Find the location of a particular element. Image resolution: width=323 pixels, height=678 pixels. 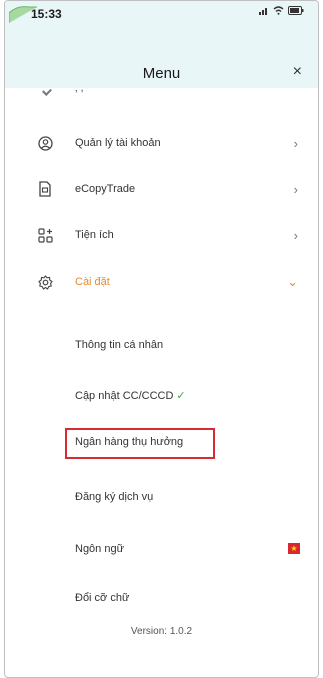

menu-item-label: eCopyTrade is located at coordinates (105, 189).